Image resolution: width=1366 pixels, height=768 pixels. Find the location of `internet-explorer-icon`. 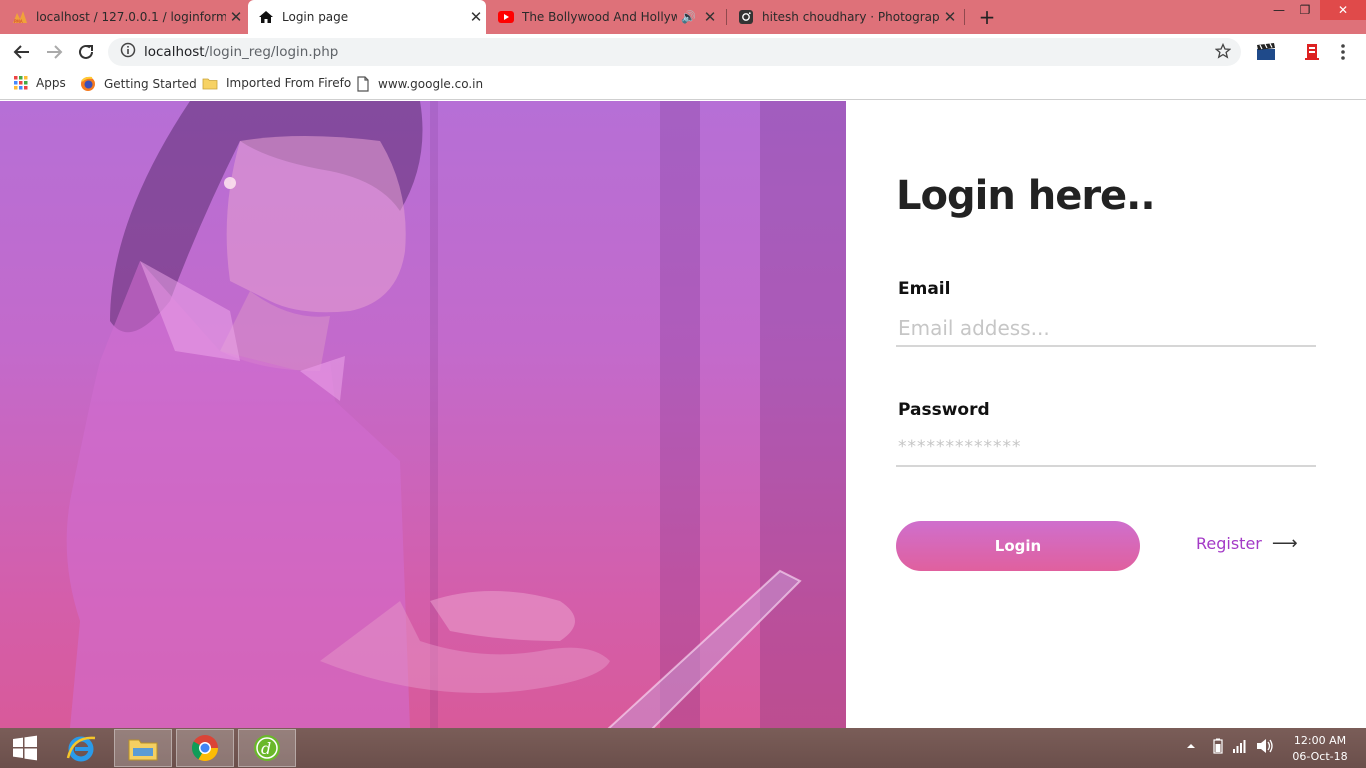

internet-explorer-icon is located at coordinates (81, 749).